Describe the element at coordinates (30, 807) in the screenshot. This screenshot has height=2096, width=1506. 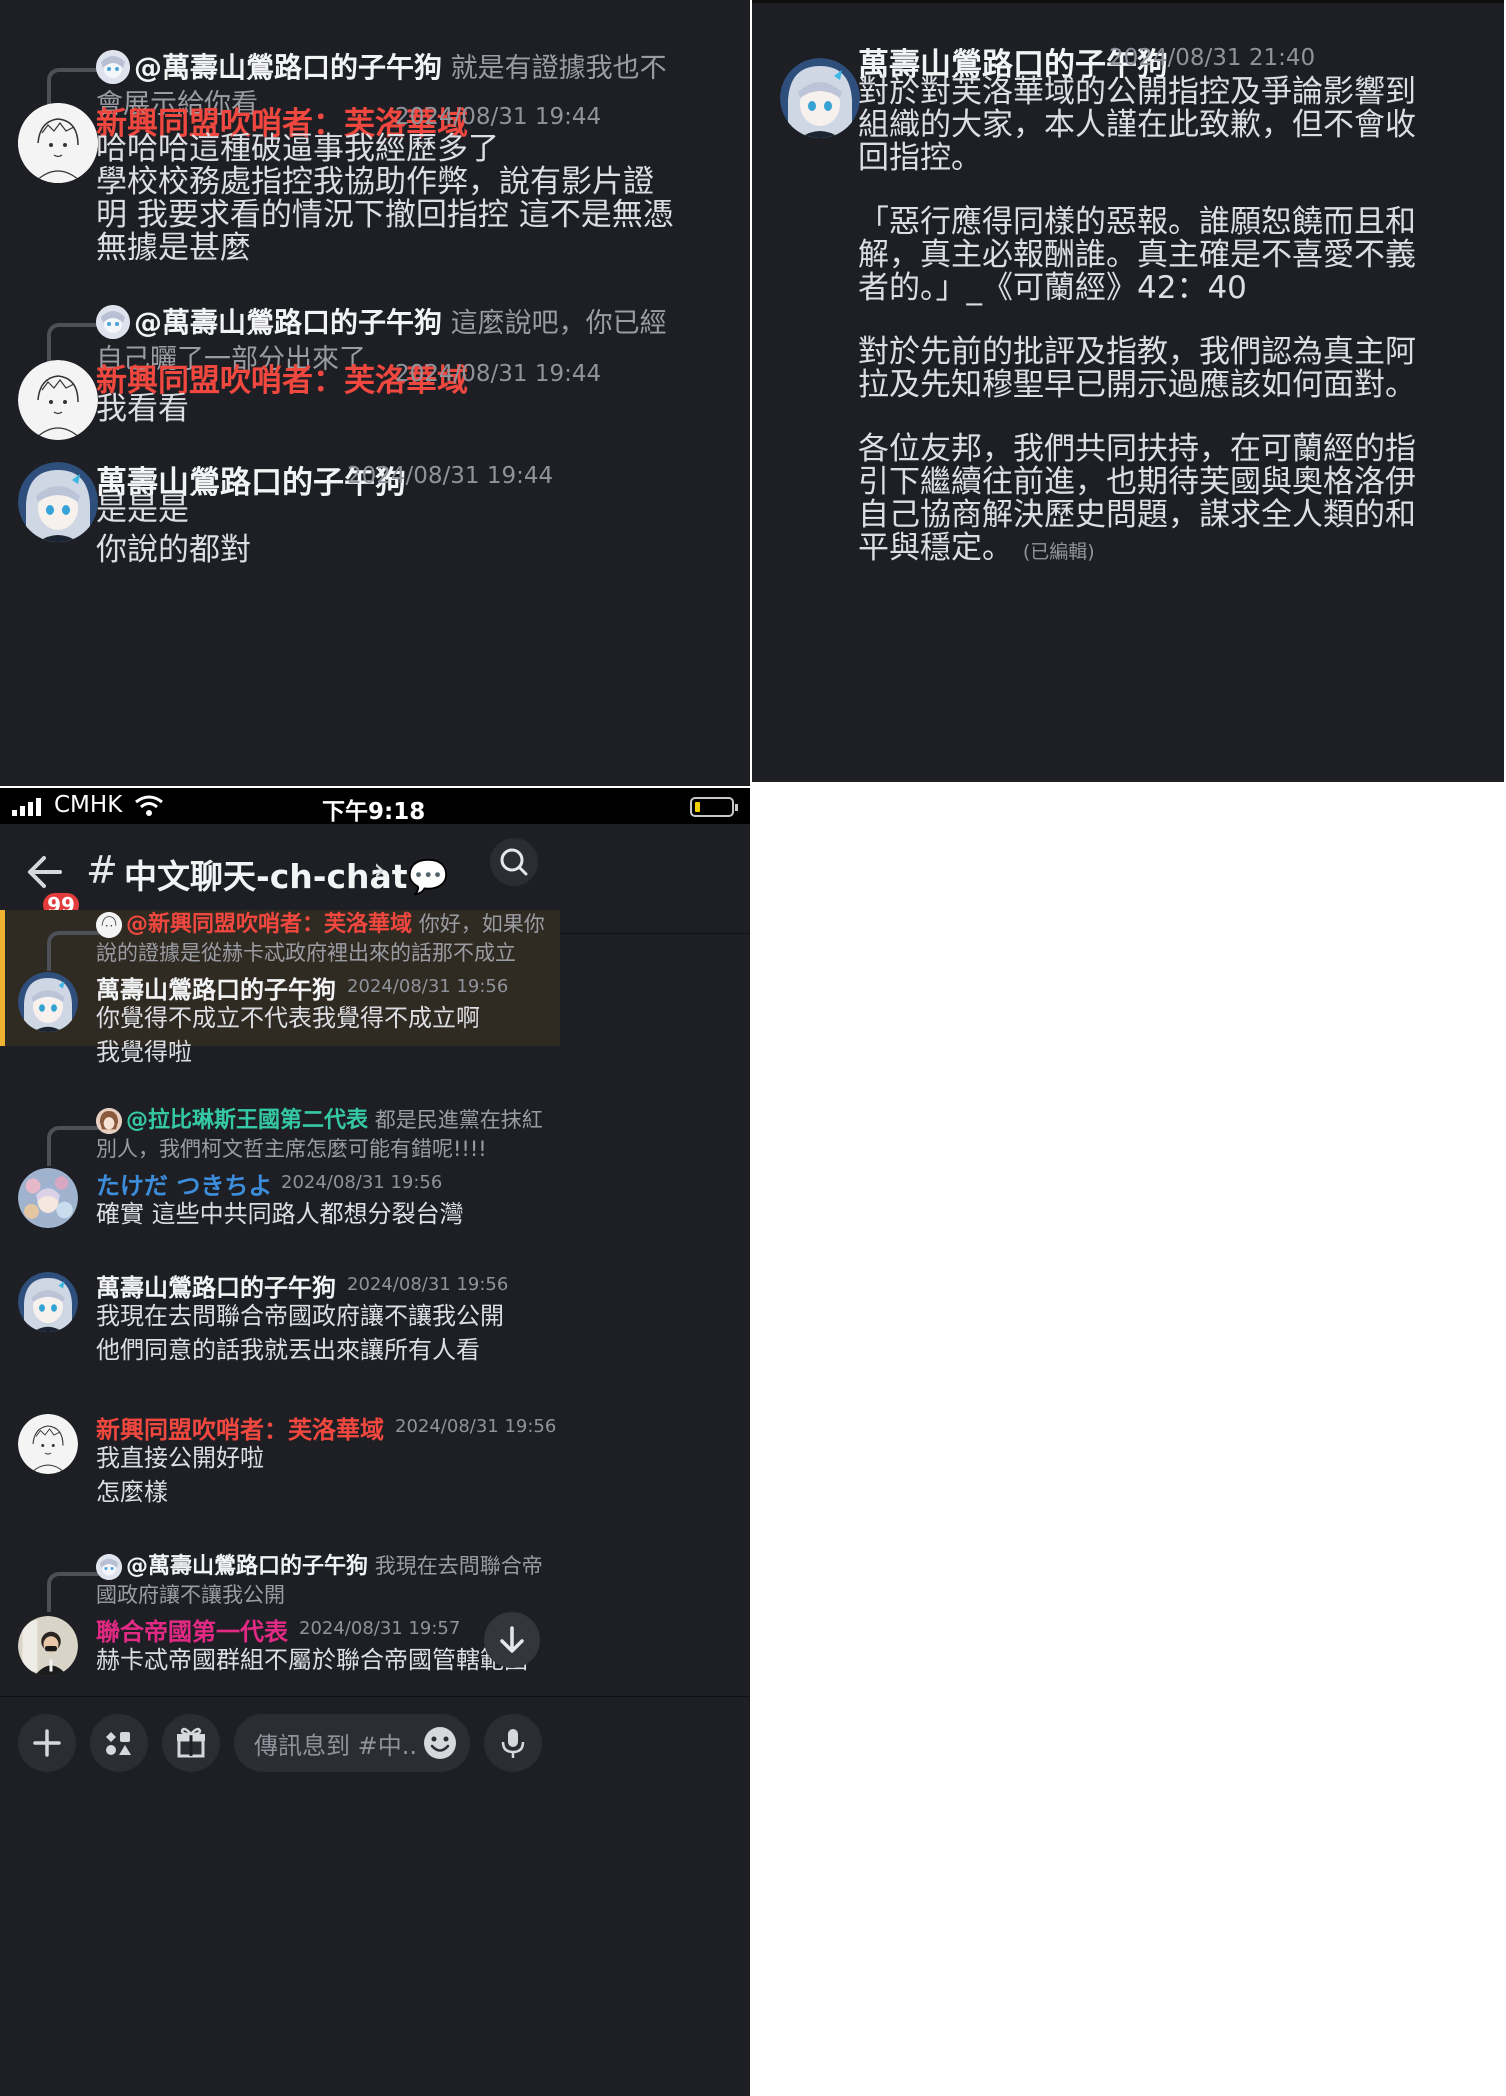
I see `signal-icon` at that location.